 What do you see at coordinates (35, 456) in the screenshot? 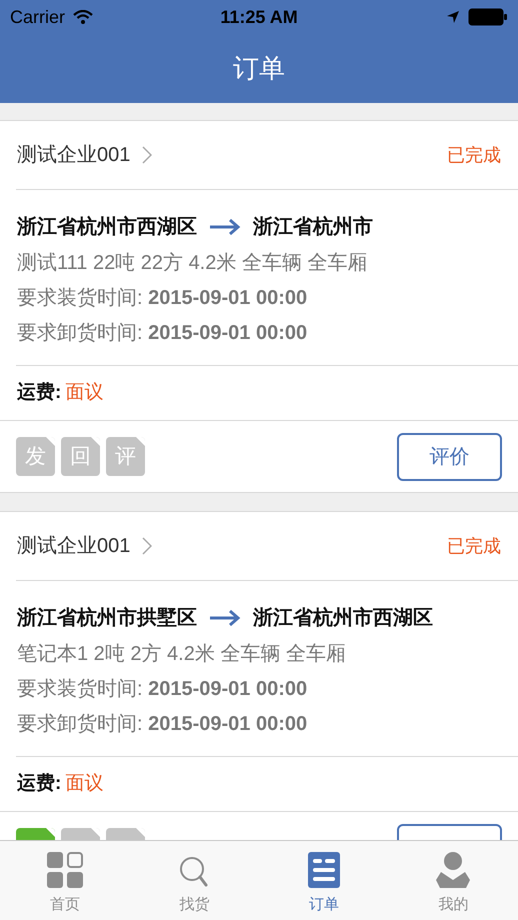
I see `document-badge: 发` at bounding box center [35, 456].